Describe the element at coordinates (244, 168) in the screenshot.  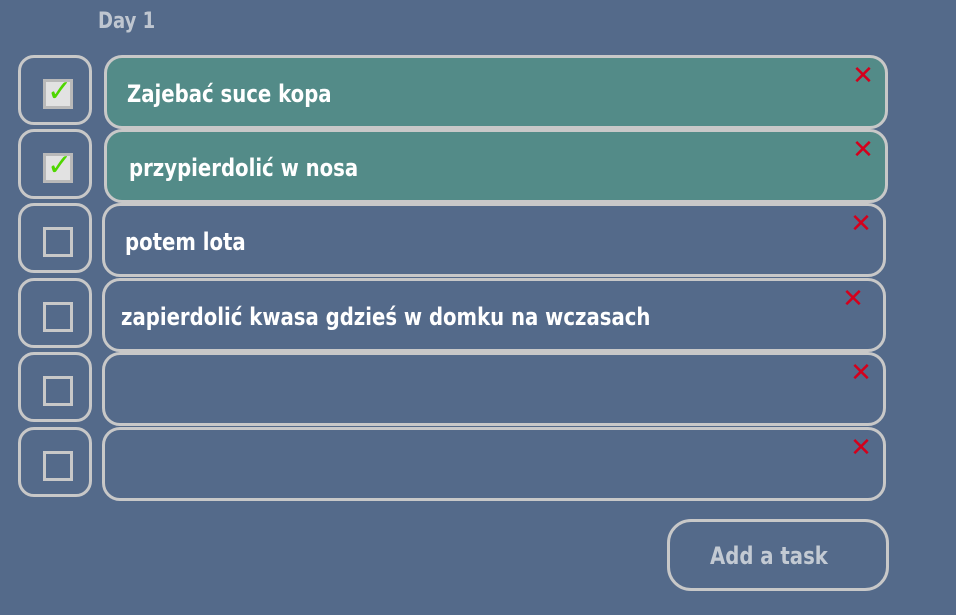
I see `task-text: przypierdolić w nosa` at that location.